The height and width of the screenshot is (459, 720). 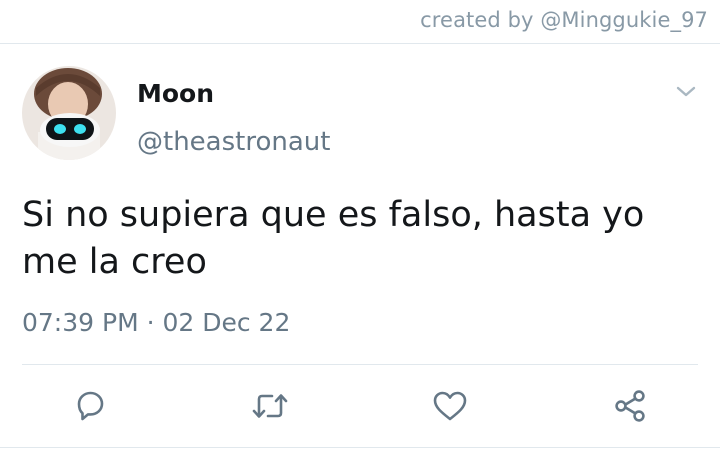 What do you see at coordinates (333, 215) in the screenshot?
I see `tweet-text-line: Si no supiera que es falso, hasta yo` at bounding box center [333, 215].